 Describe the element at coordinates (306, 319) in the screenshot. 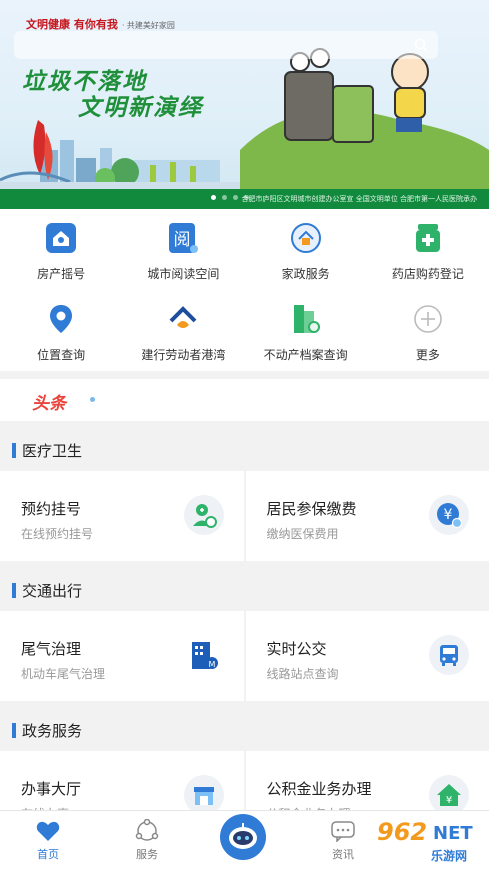

I see `property-archive-icon` at that location.